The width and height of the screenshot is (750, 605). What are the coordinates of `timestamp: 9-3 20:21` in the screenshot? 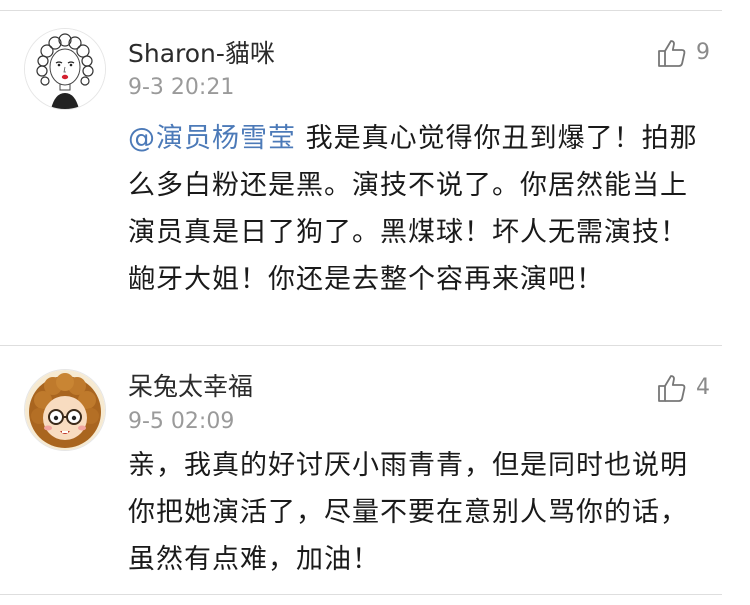 It's located at (181, 87).